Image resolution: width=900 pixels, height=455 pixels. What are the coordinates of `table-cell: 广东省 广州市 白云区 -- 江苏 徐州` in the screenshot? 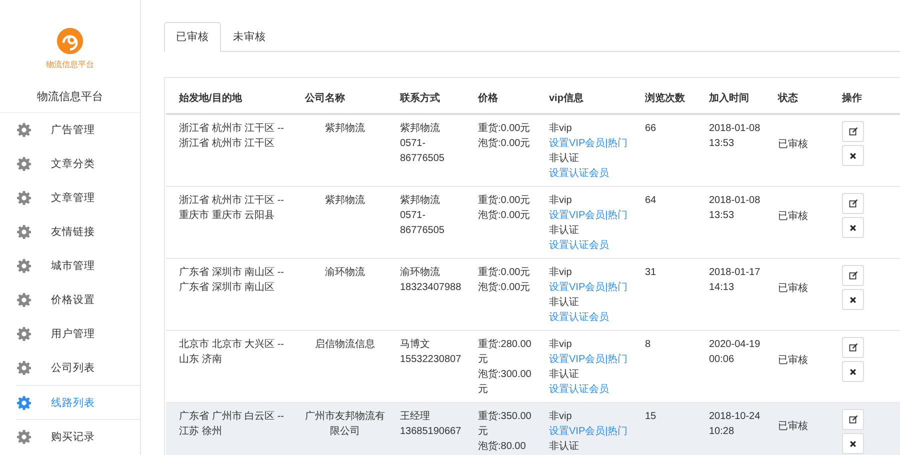 It's located at (229, 428).